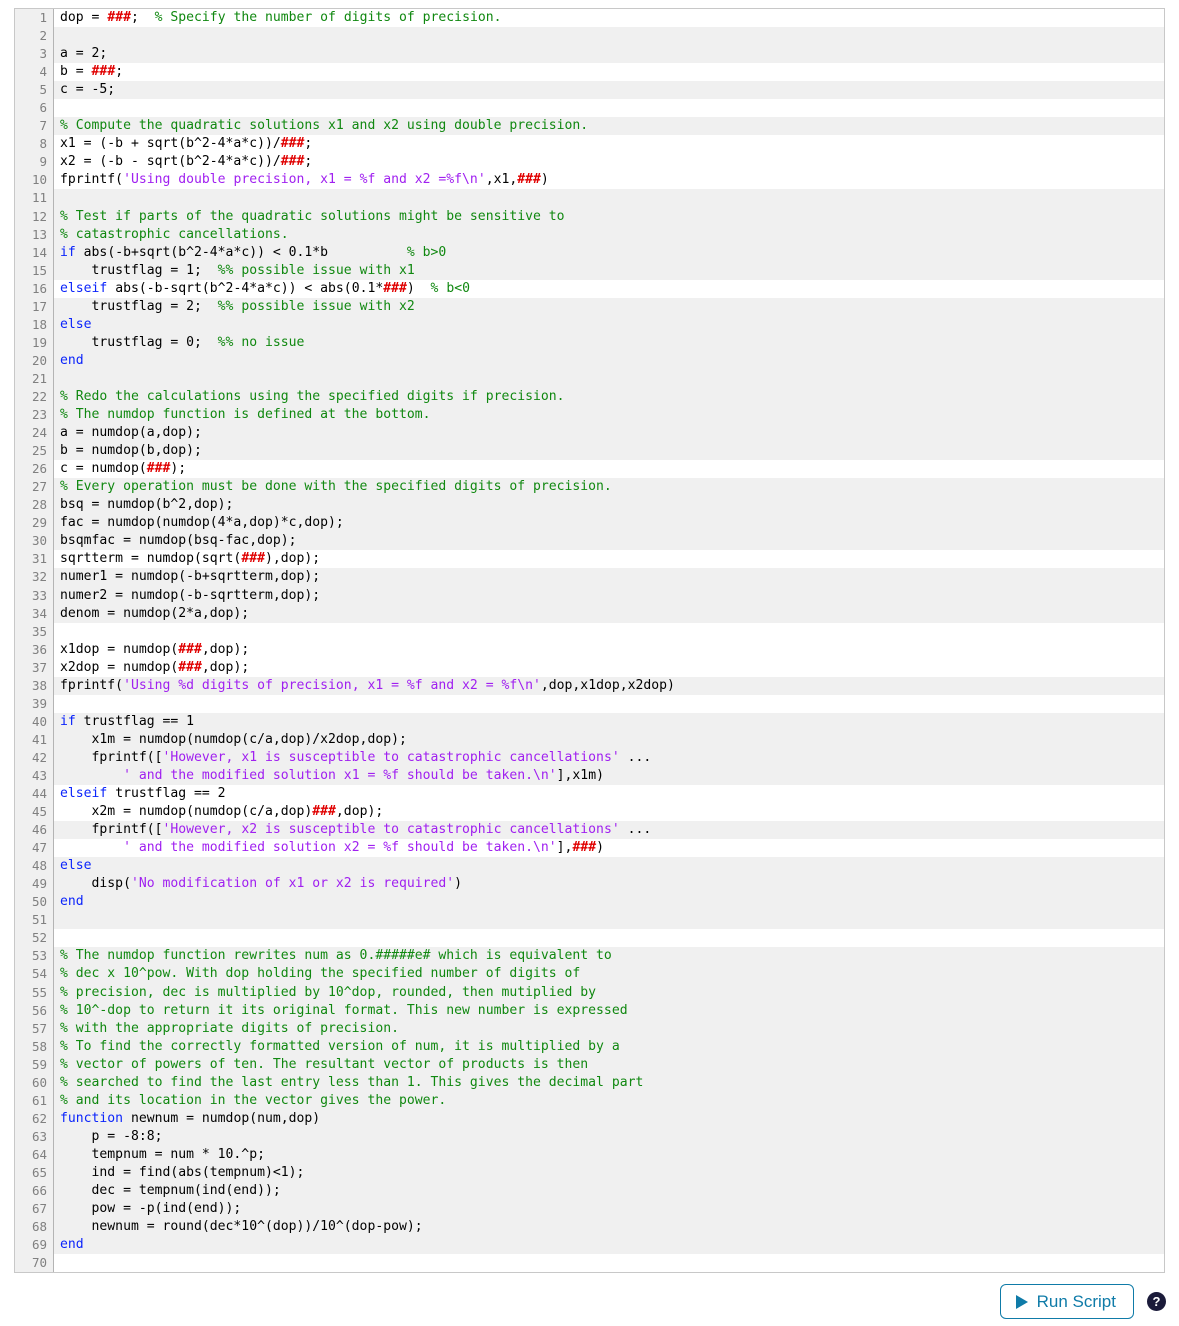  Describe the element at coordinates (609, 1119) in the screenshot. I see `code-line-content: function newnum = numdop(num,dop)` at that location.